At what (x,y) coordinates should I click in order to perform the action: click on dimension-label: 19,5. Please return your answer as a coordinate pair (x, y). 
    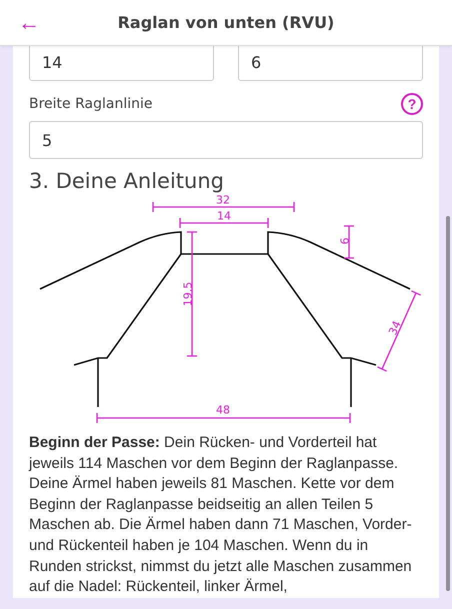
    Looking at the image, I should click on (188, 294).